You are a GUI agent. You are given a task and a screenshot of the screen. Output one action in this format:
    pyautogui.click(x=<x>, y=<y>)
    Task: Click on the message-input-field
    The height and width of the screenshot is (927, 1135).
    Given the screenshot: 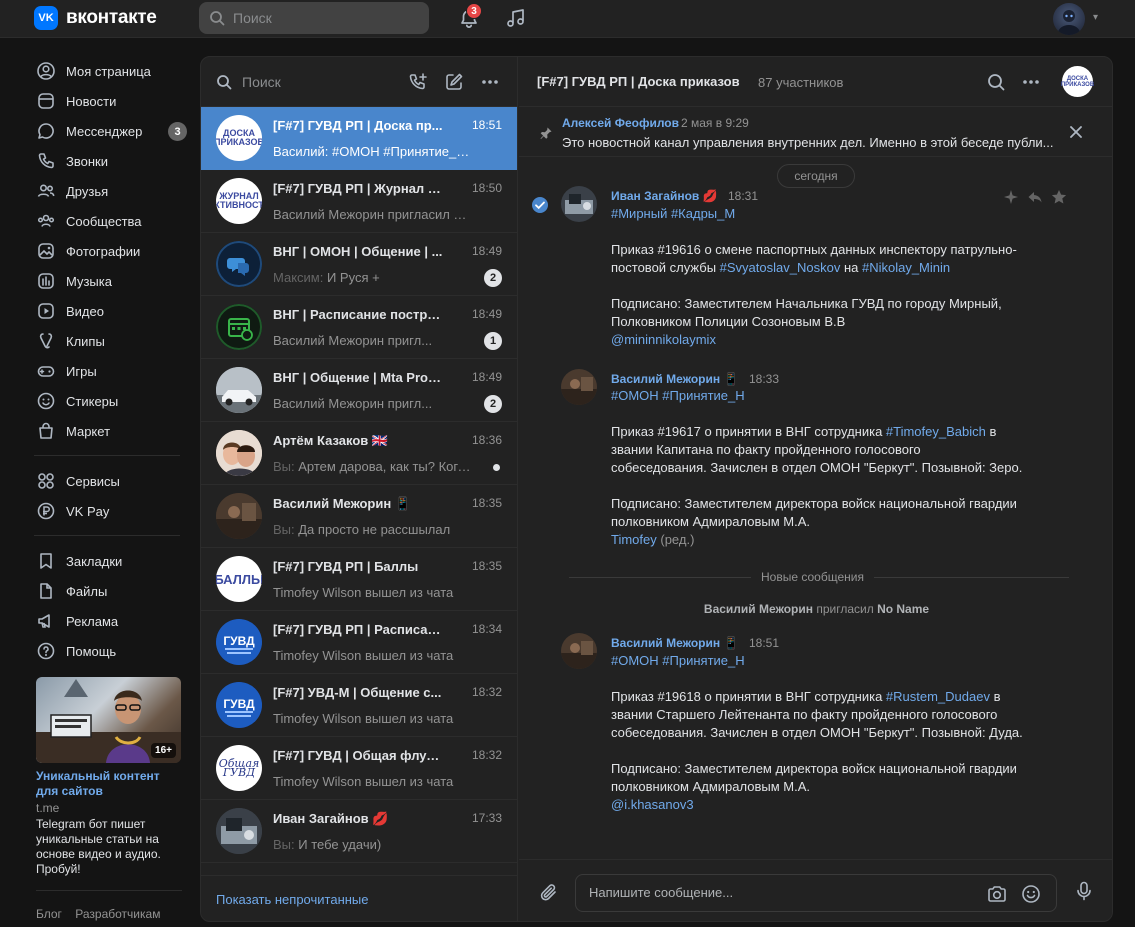 What is the action you would take?
    pyautogui.click(x=816, y=893)
    